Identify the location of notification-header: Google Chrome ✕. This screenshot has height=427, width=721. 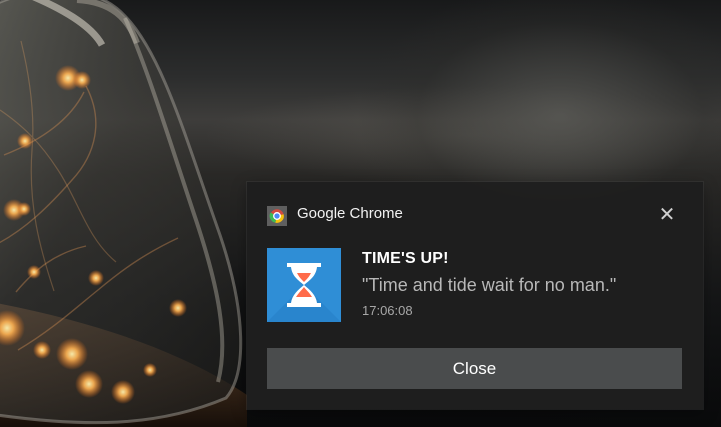
(475, 216).